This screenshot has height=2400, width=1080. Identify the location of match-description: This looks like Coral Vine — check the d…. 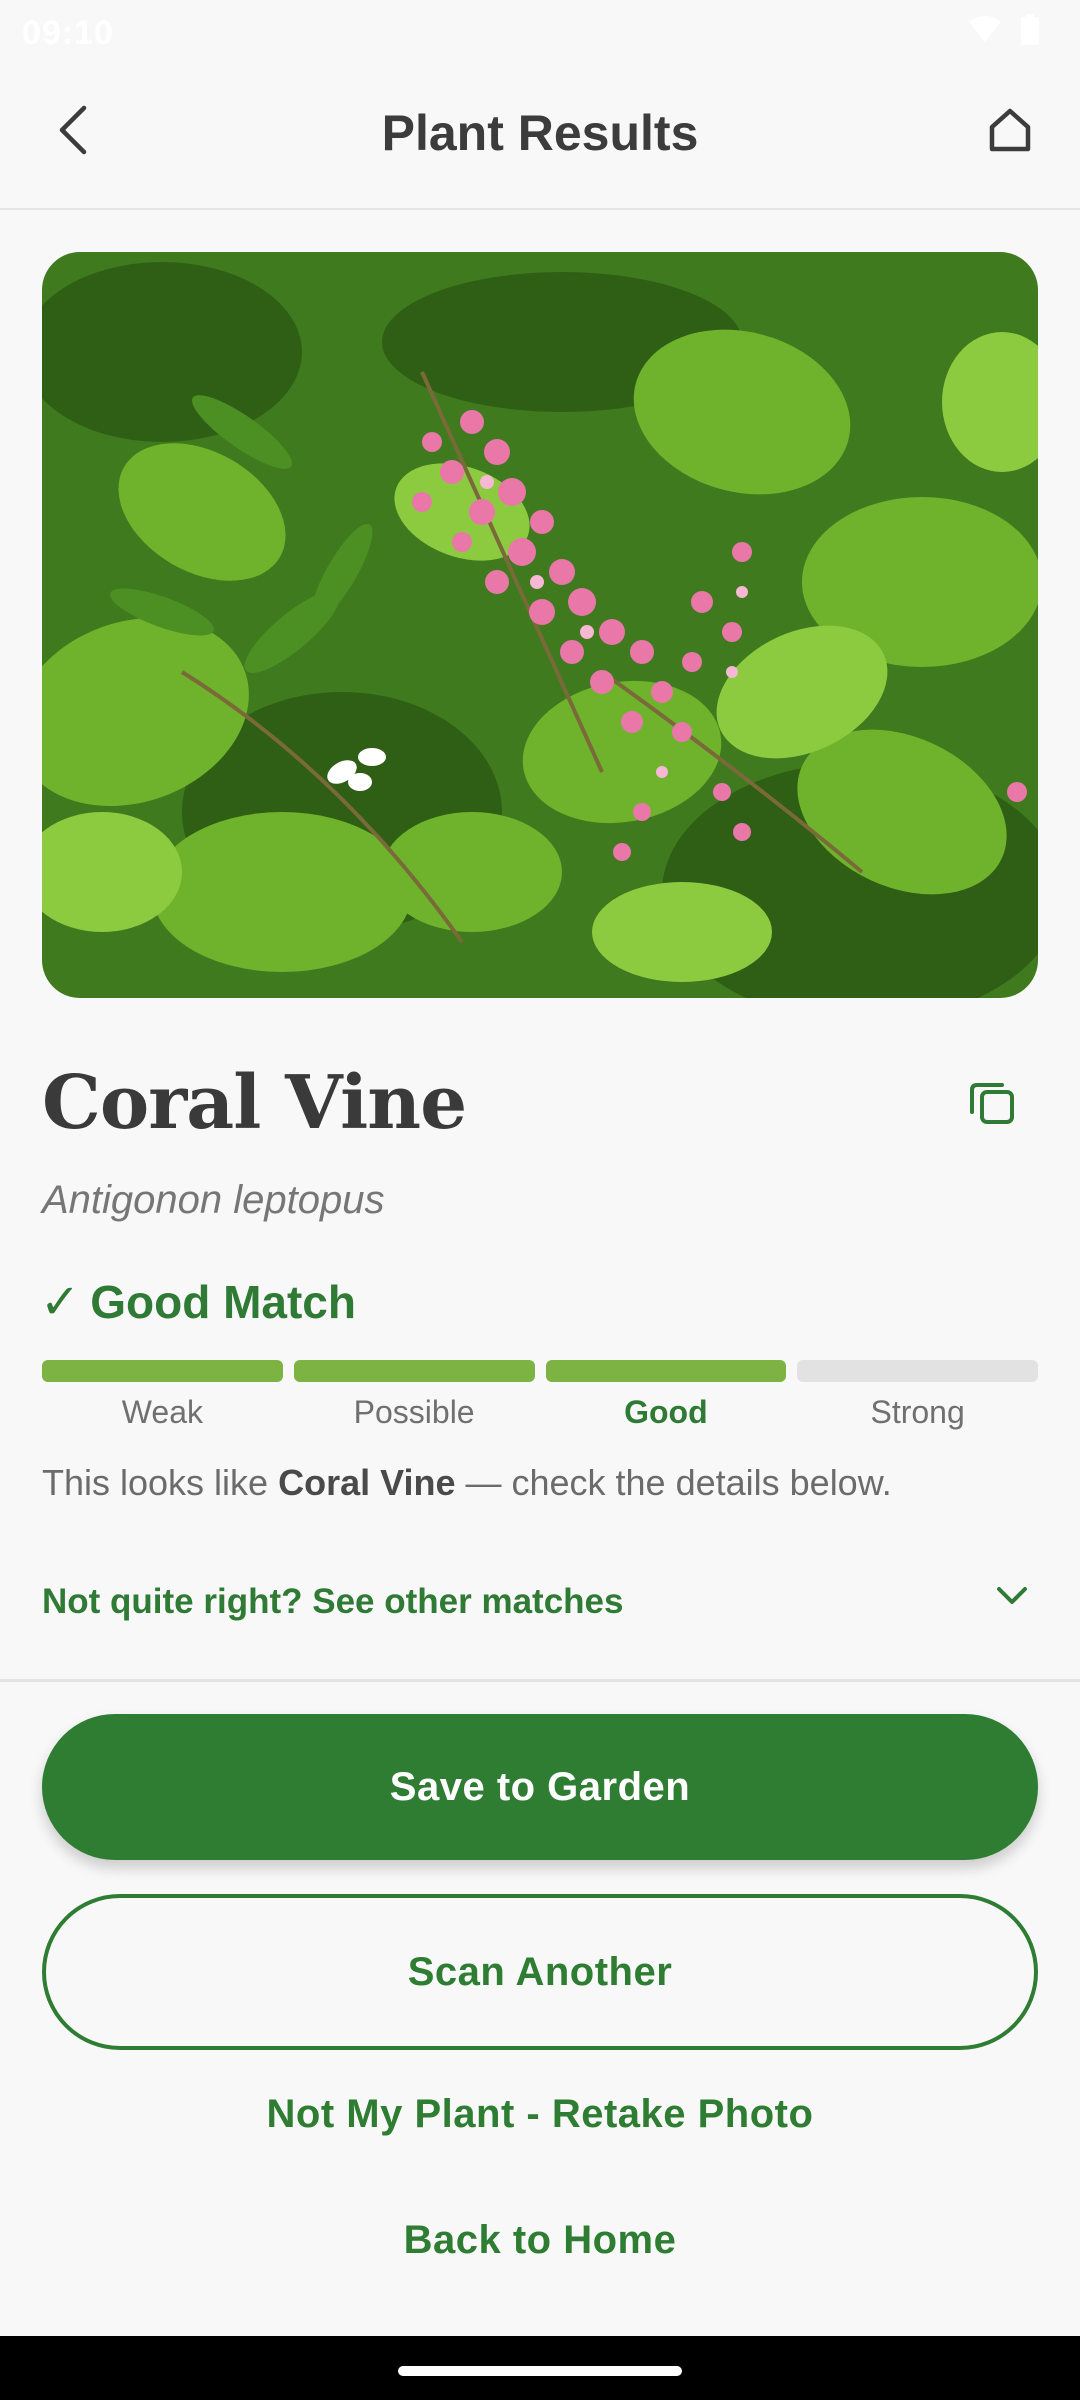
(467, 1483).